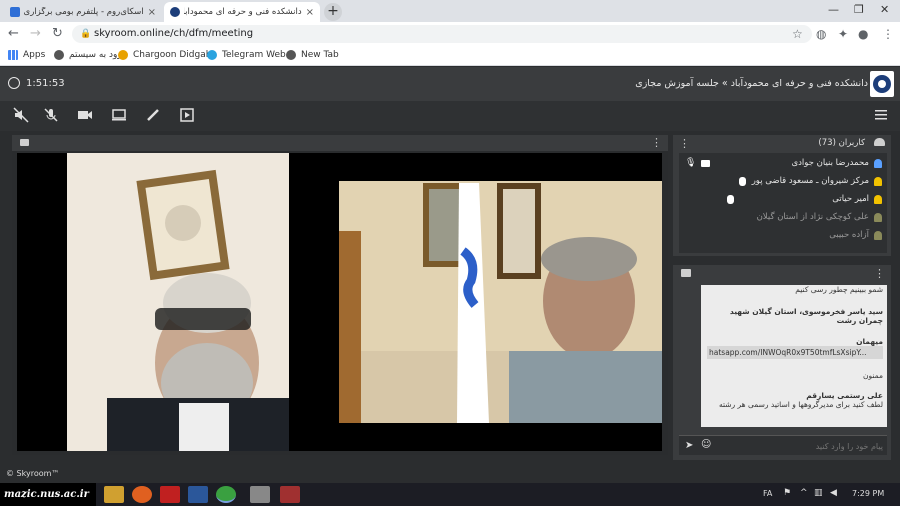  What do you see at coordinates (804, 493) in the screenshot?
I see `chevron-up-icon: ^` at bounding box center [804, 493].